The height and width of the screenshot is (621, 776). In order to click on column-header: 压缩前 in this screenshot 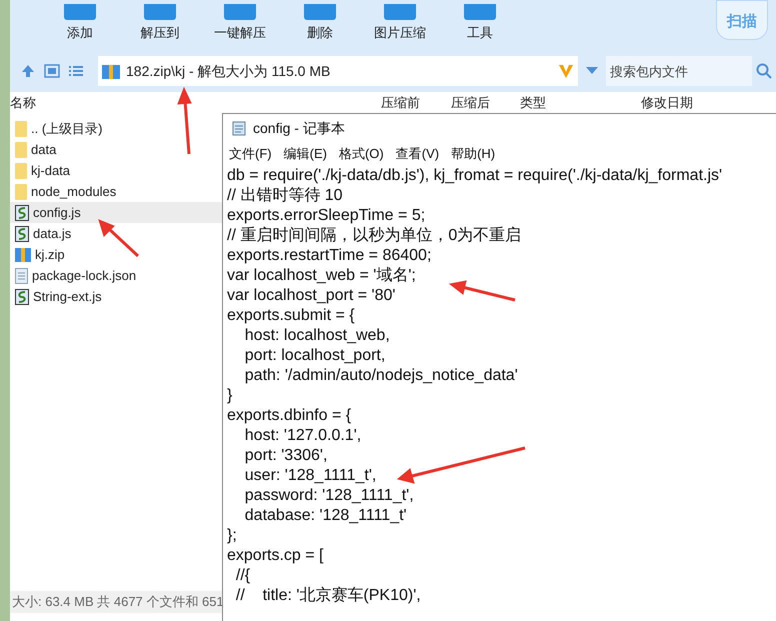, I will do `click(416, 103)`.